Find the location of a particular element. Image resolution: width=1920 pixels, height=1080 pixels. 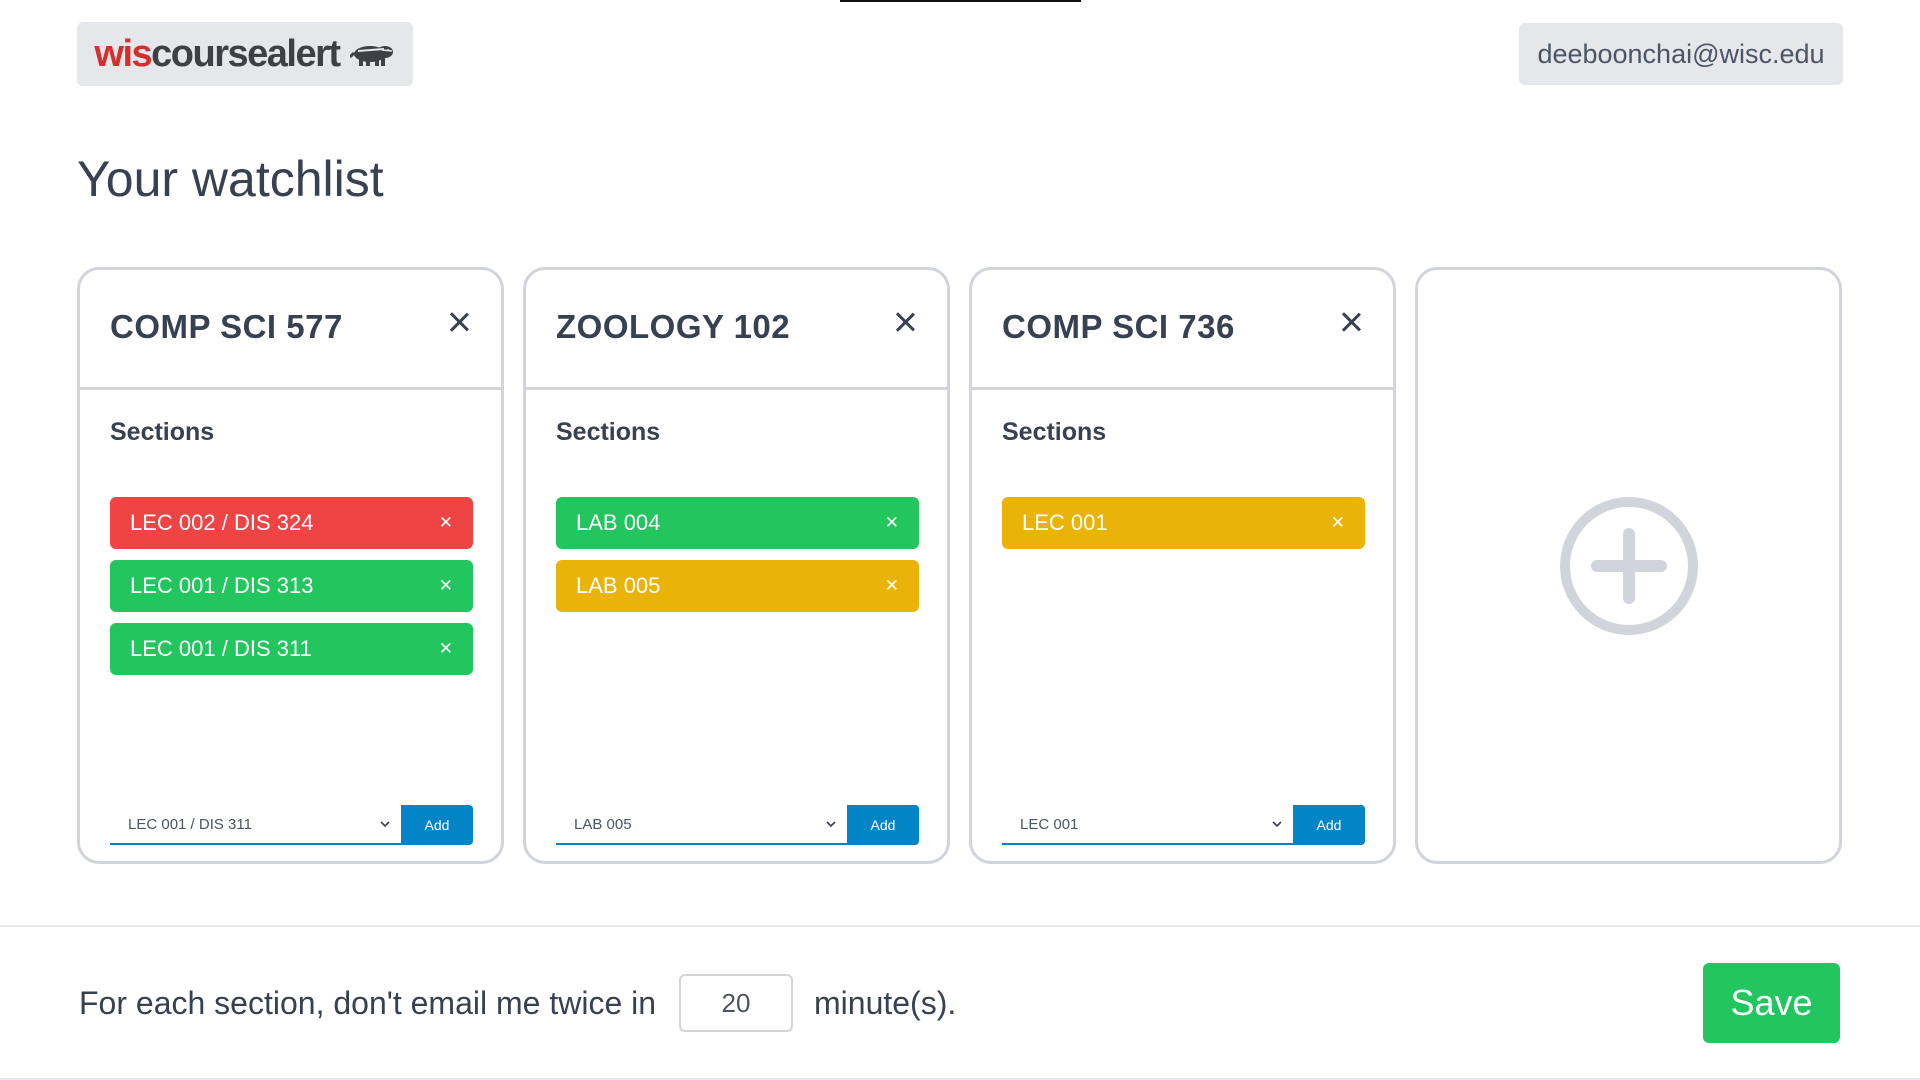

section-select: LEC 001 is located at coordinates (1147, 825).